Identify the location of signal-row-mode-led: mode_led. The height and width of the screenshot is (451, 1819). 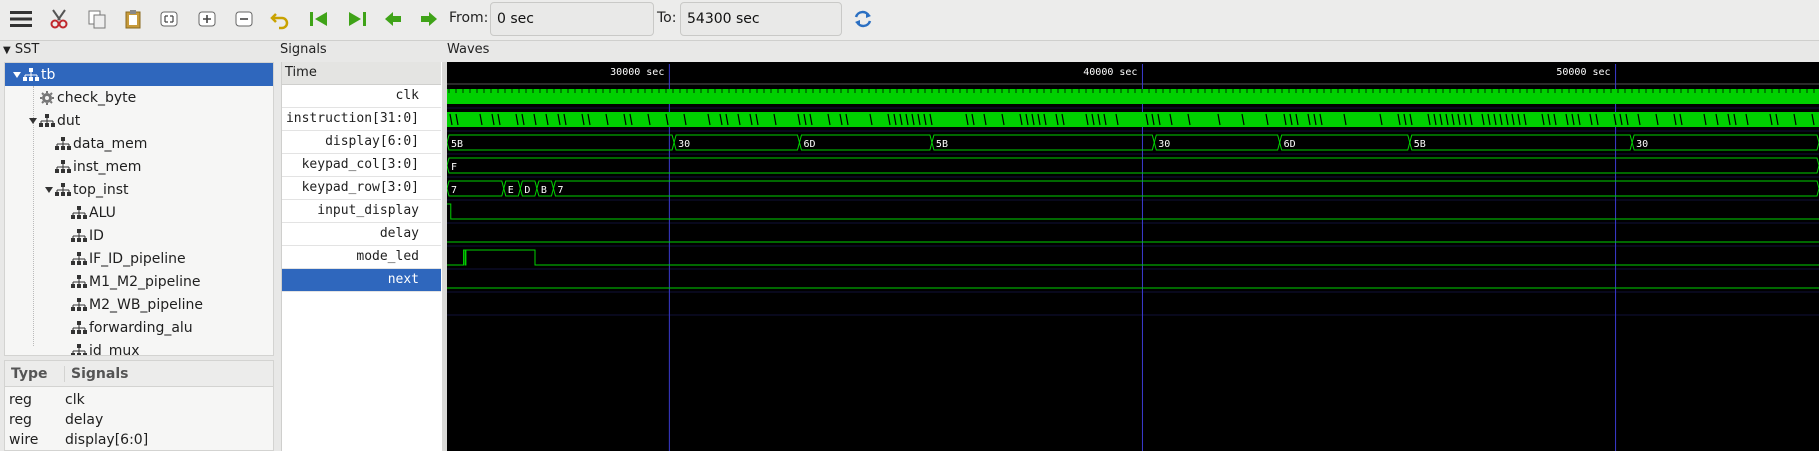
(361, 257).